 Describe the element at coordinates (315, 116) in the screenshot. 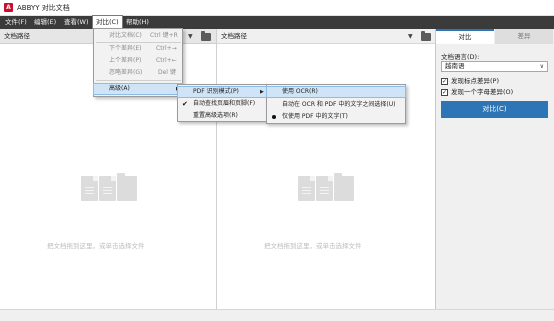

I see `menu-item-label: 仅使用 PDF 中的文字(T)` at that location.